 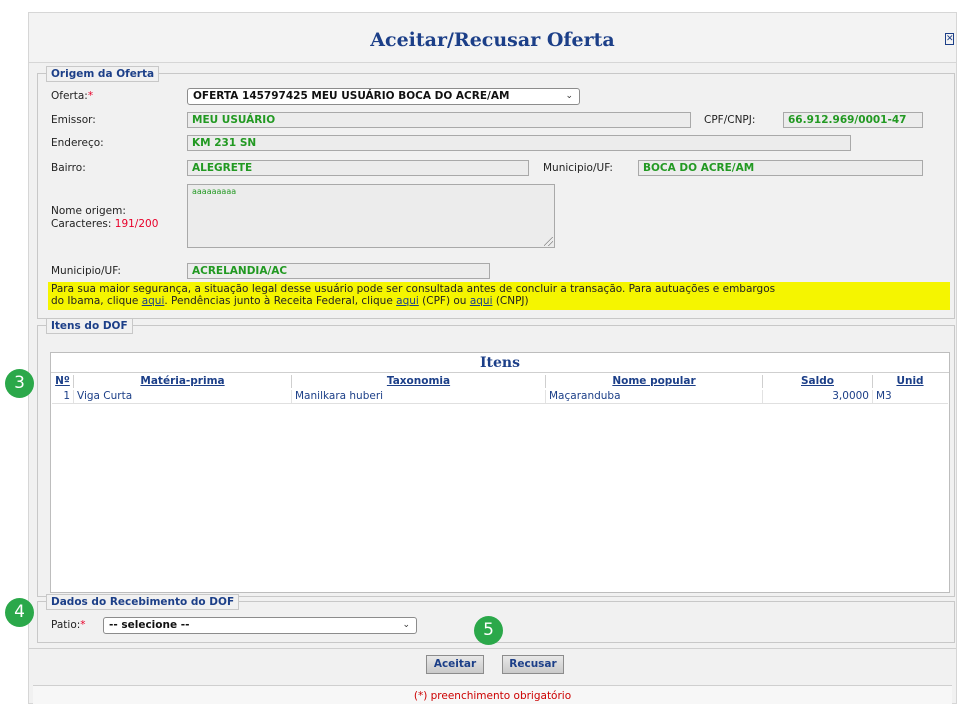 I want to click on dialog-title: Aceitar/Recusar Oferta, so click(x=492, y=40).